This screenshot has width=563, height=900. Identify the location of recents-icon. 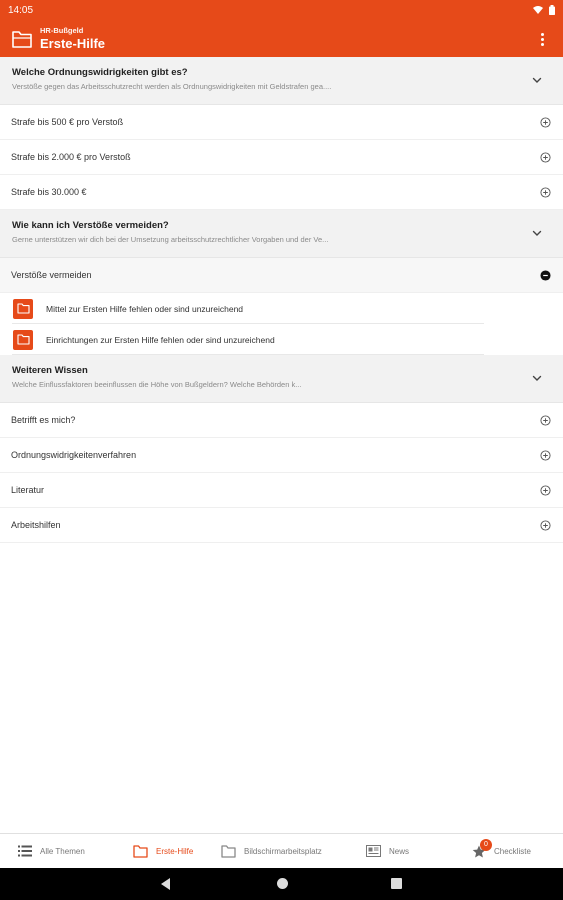
(396, 883).